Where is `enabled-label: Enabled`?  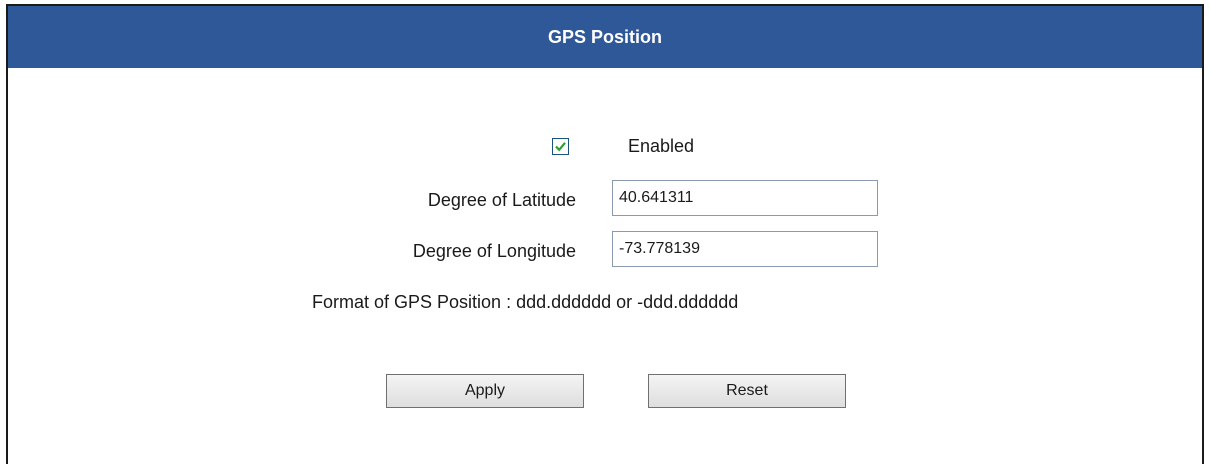 enabled-label: Enabled is located at coordinates (661, 146).